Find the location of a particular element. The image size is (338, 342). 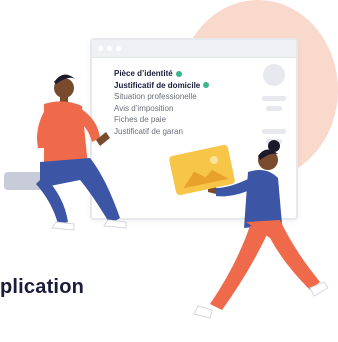

stool-icon is located at coordinates (24, 181).